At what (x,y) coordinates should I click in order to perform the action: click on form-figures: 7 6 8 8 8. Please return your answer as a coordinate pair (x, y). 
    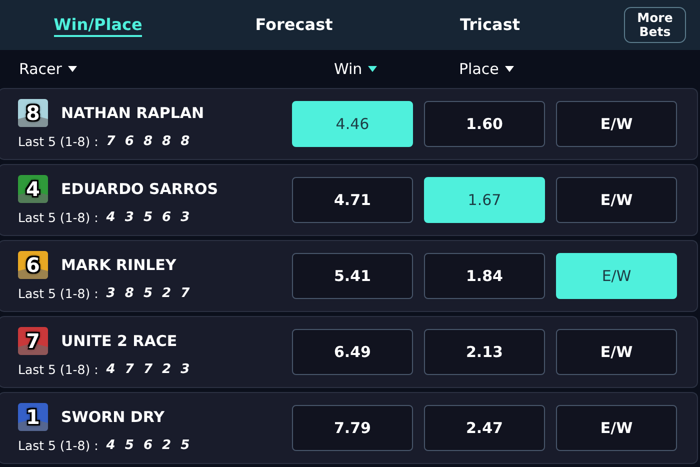
    Looking at the image, I should click on (148, 141).